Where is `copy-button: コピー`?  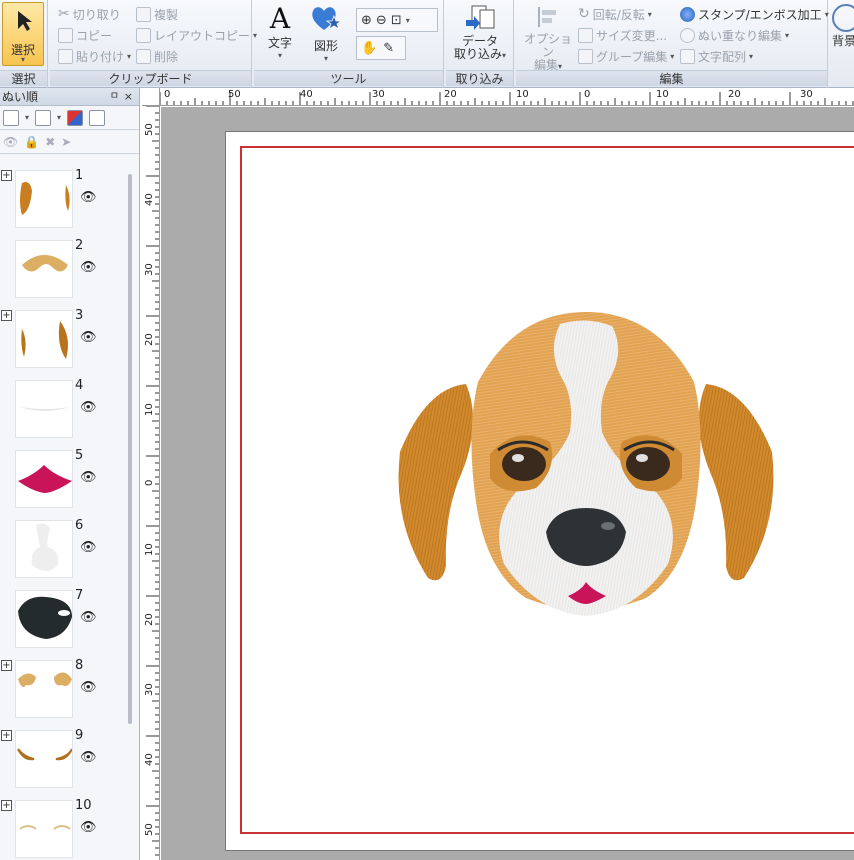 copy-button: コピー is located at coordinates (85, 35).